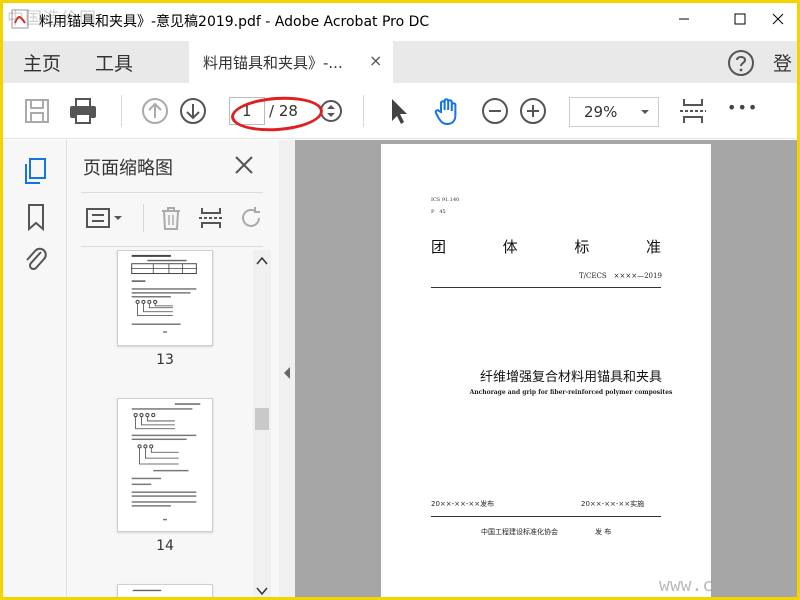 The width and height of the screenshot is (800, 600). I want to click on doc-chinese-title: 纤维增强复合材料用锚具和夹具, so click(570, 377).